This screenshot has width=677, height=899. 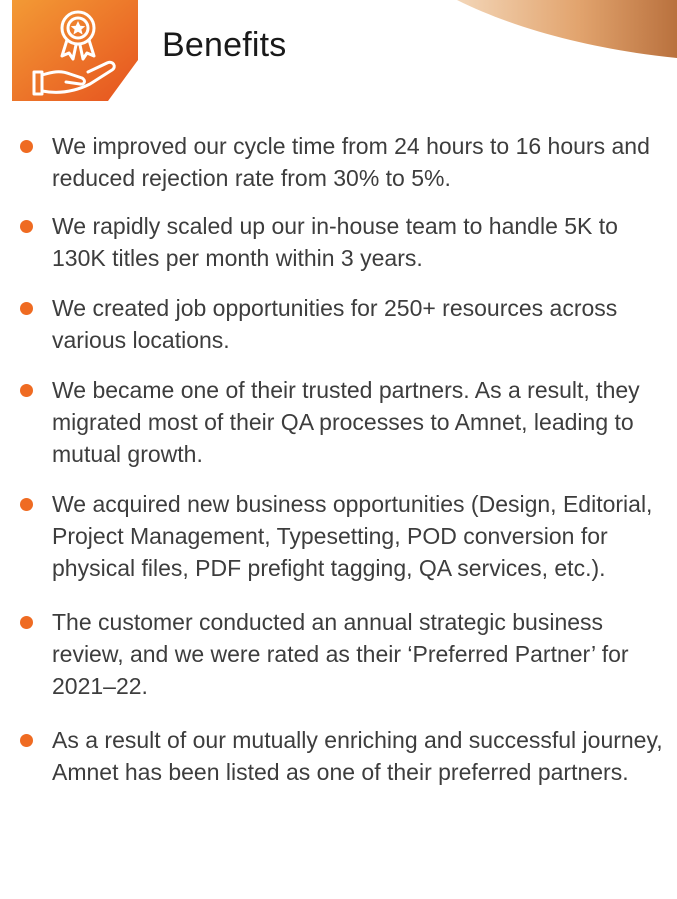 I want to click on award-hand-icon, so click(x=75, y=50).